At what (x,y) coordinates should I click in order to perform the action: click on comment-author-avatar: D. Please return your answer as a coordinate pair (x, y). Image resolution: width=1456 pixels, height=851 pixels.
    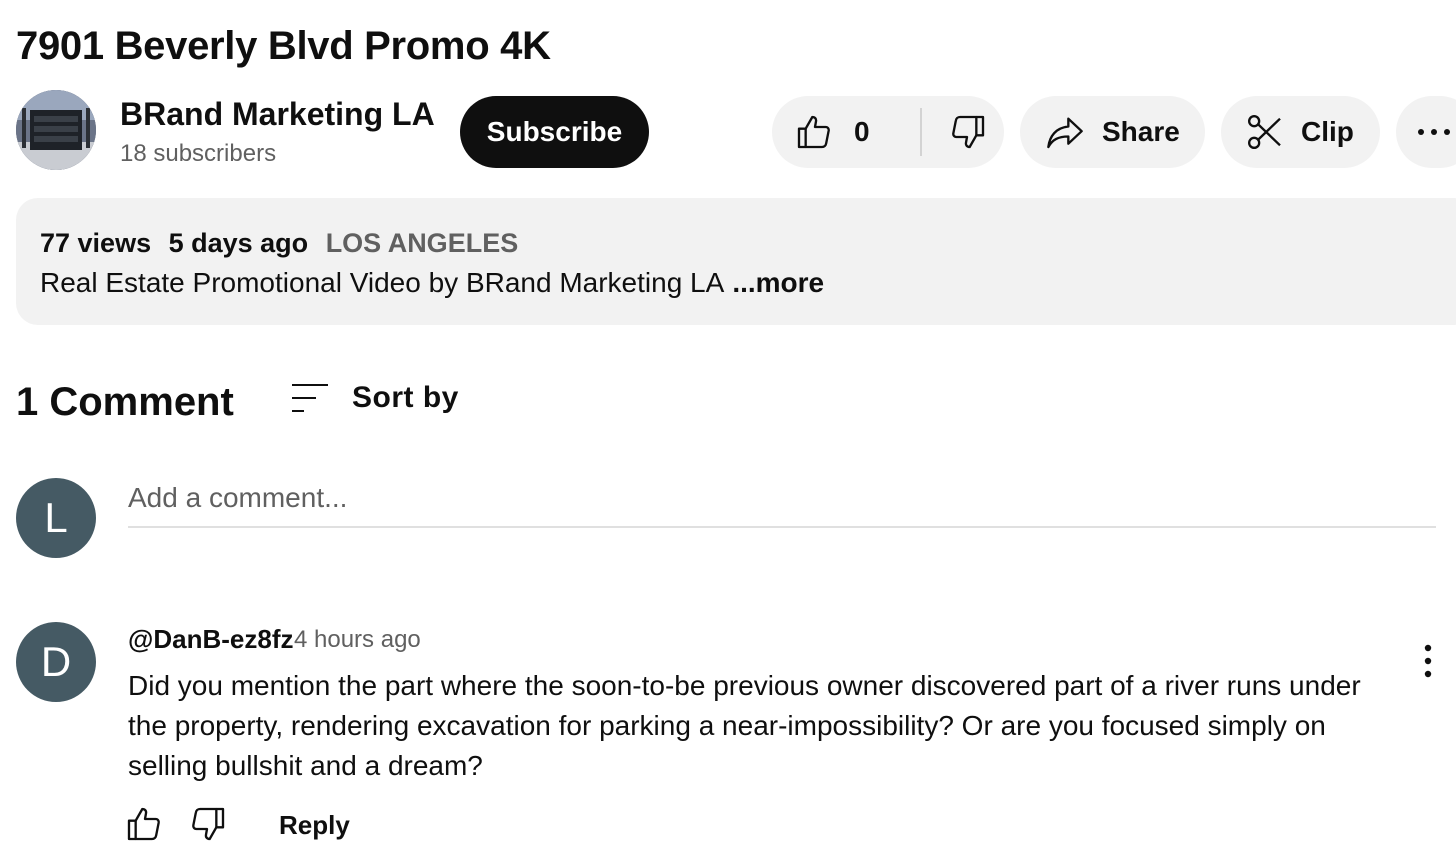
    Looking at the image, I should click on (56, 662).